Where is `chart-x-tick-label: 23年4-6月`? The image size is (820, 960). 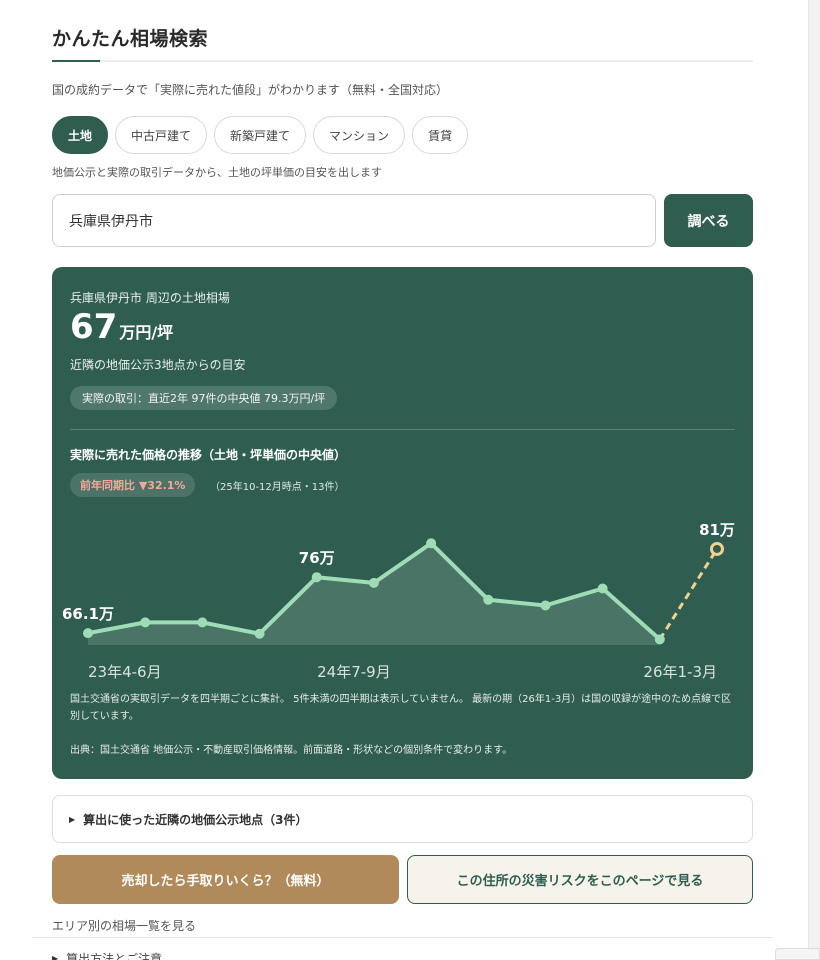 chart-x-tick-label: 23年4-6月 is located at coordinates (125, 672).